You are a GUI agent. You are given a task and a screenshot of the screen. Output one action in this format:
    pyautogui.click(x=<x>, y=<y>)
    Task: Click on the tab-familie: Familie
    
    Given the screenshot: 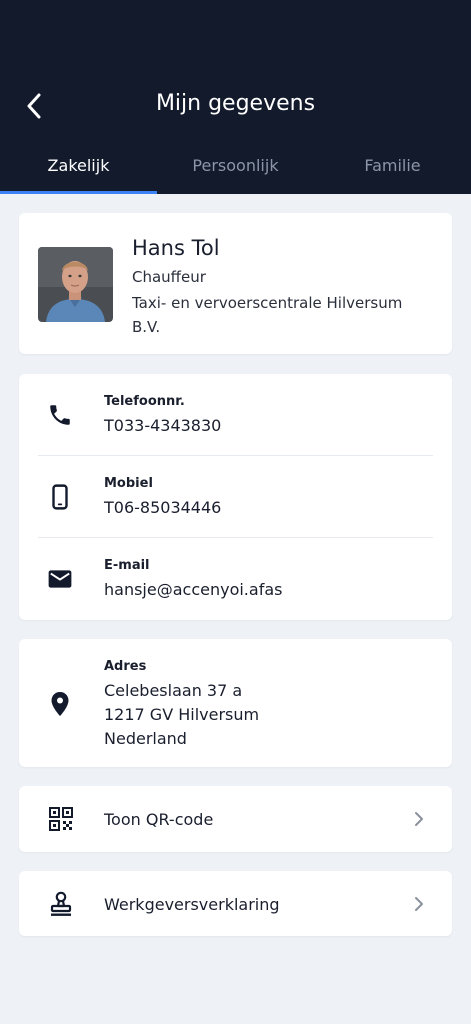 What is the action you would take?
    pyautogui.click(x=392, y=165)
    